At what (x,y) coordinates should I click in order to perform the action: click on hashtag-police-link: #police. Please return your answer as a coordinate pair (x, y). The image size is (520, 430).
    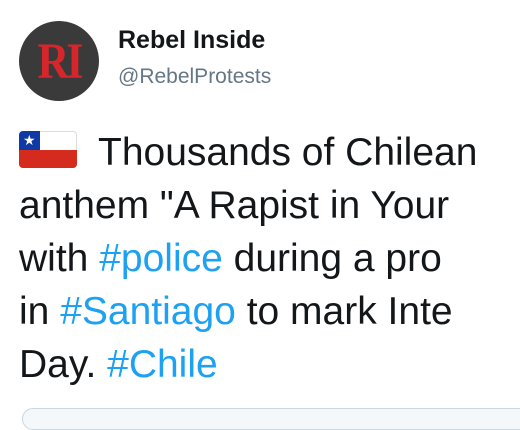
    Looking at the image, I should click on (161, 258).